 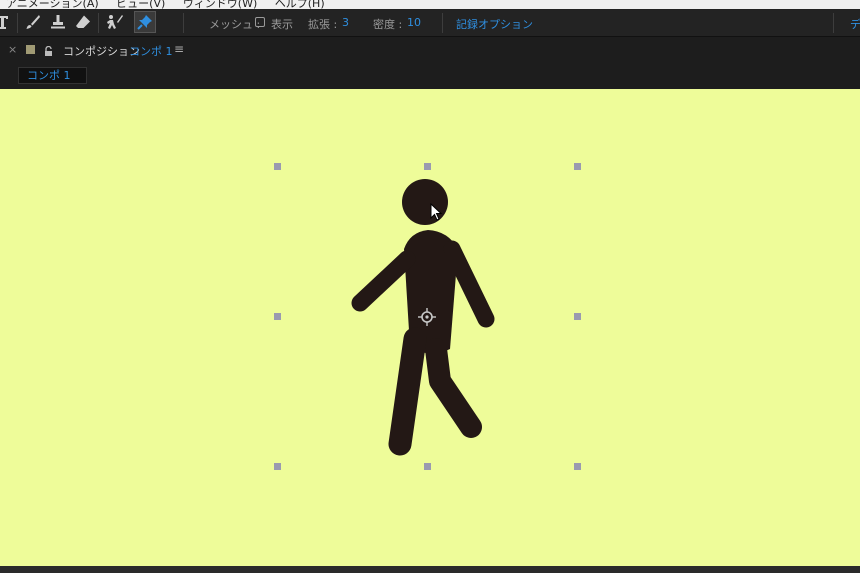 I want to click on menu-item-animation: アニメーション(A), so click(x=52, y=4).